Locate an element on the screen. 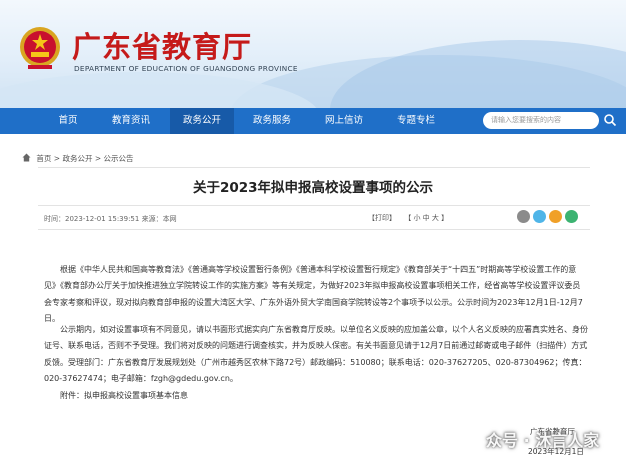  emblem-icon is located at coordinates (40, 48).